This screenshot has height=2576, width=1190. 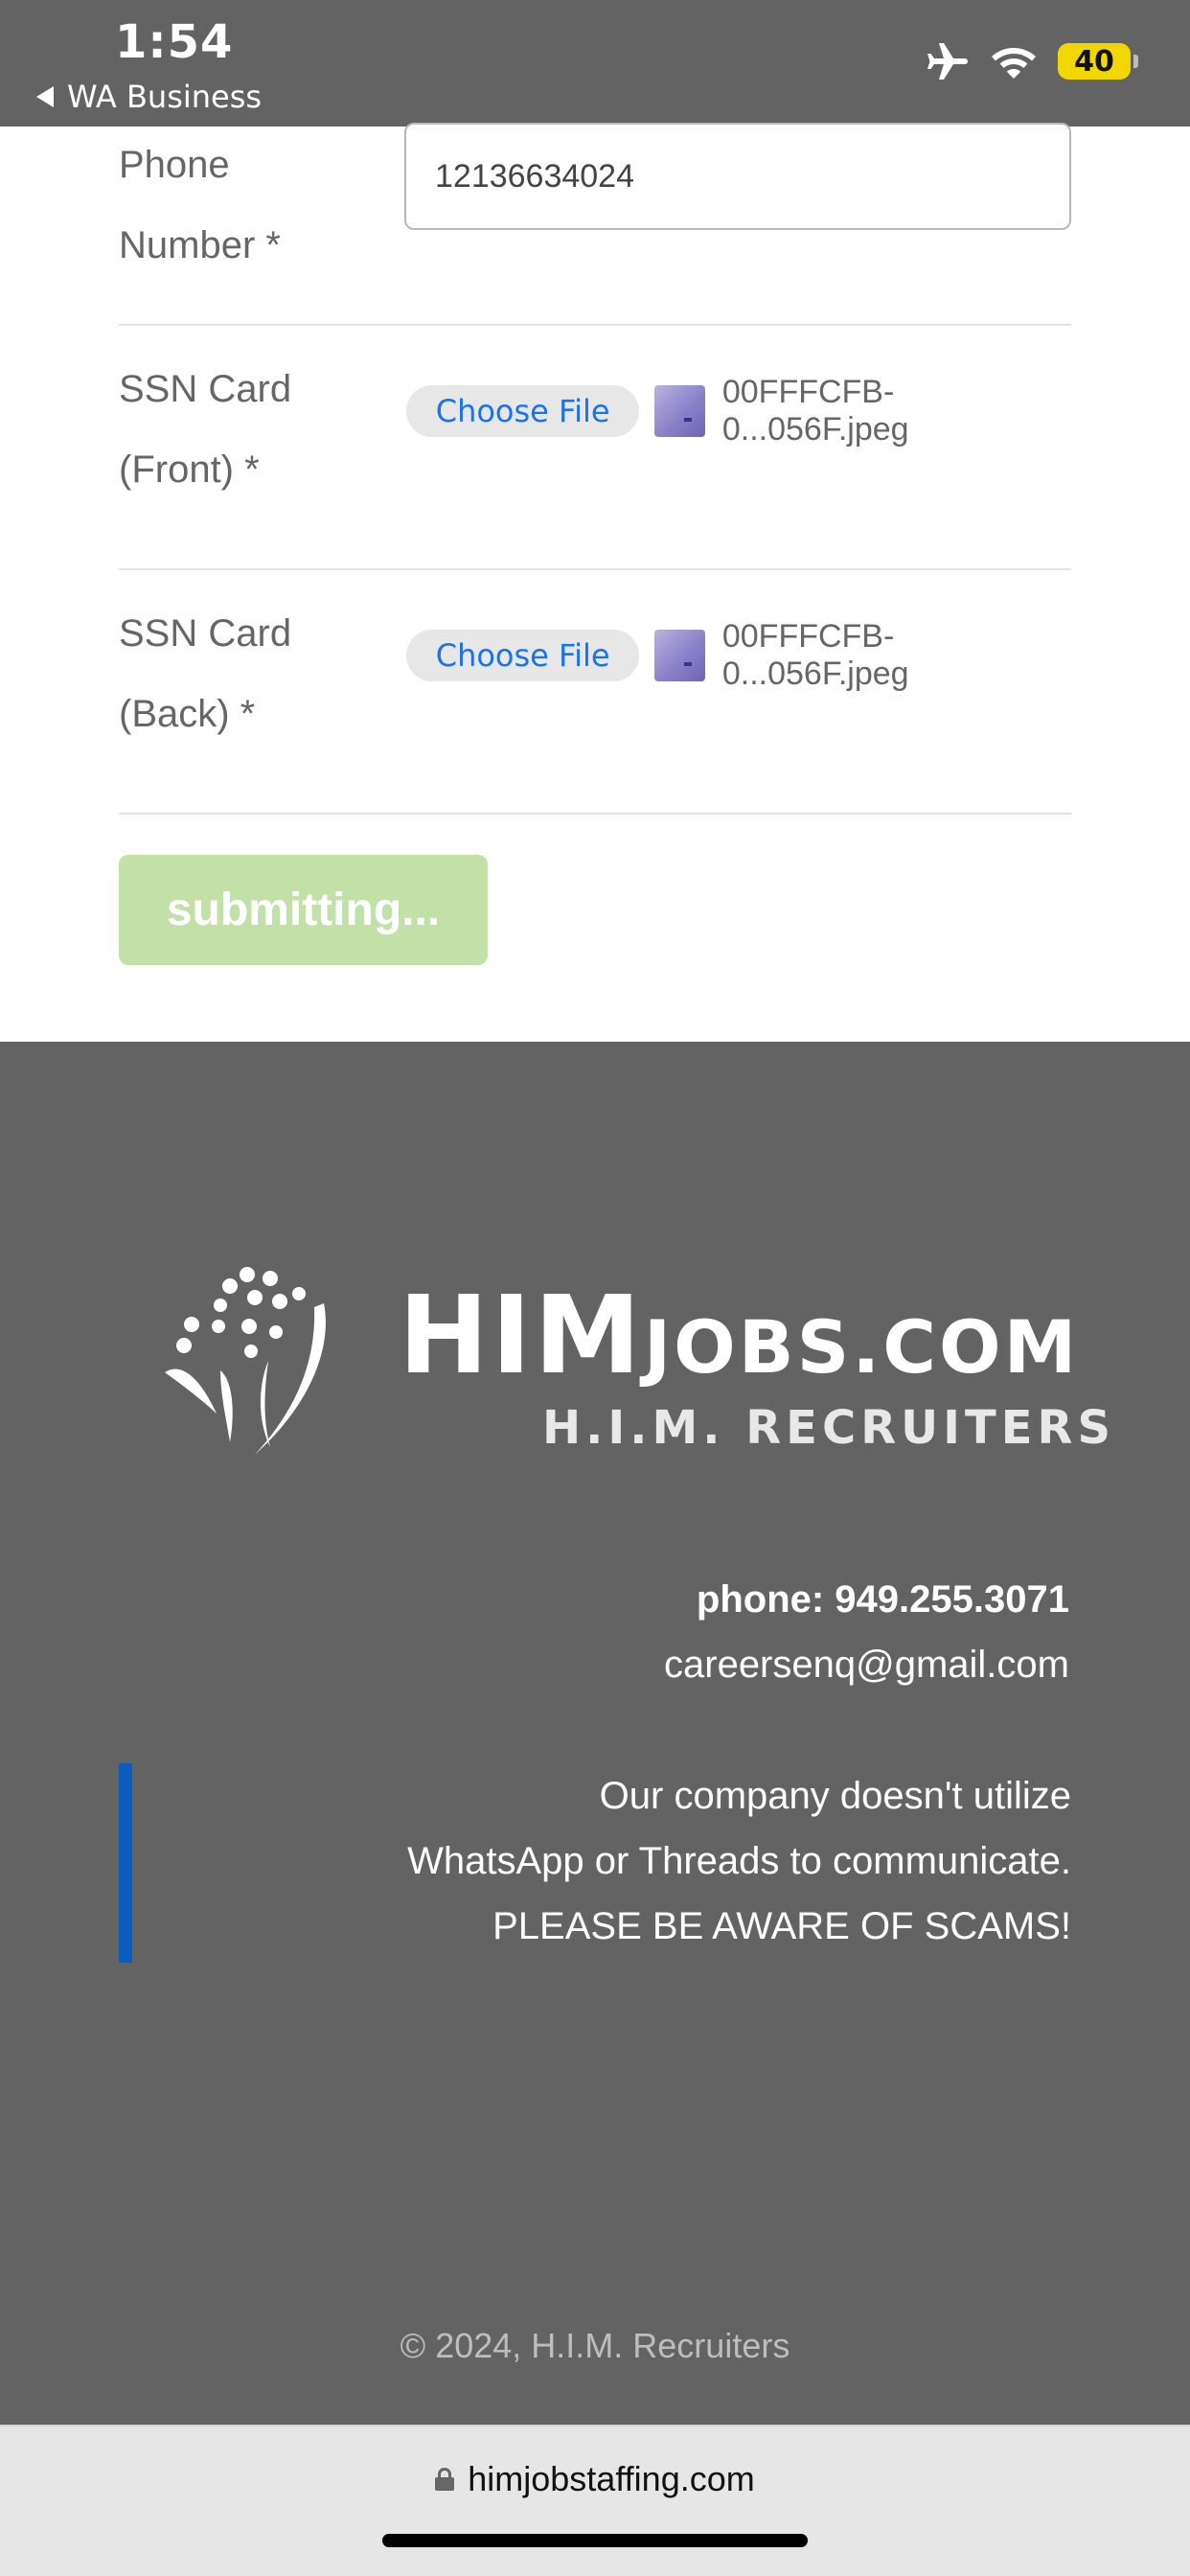 I want to click on choose-file-button-back: Choose File, so click(x=523, y=655).